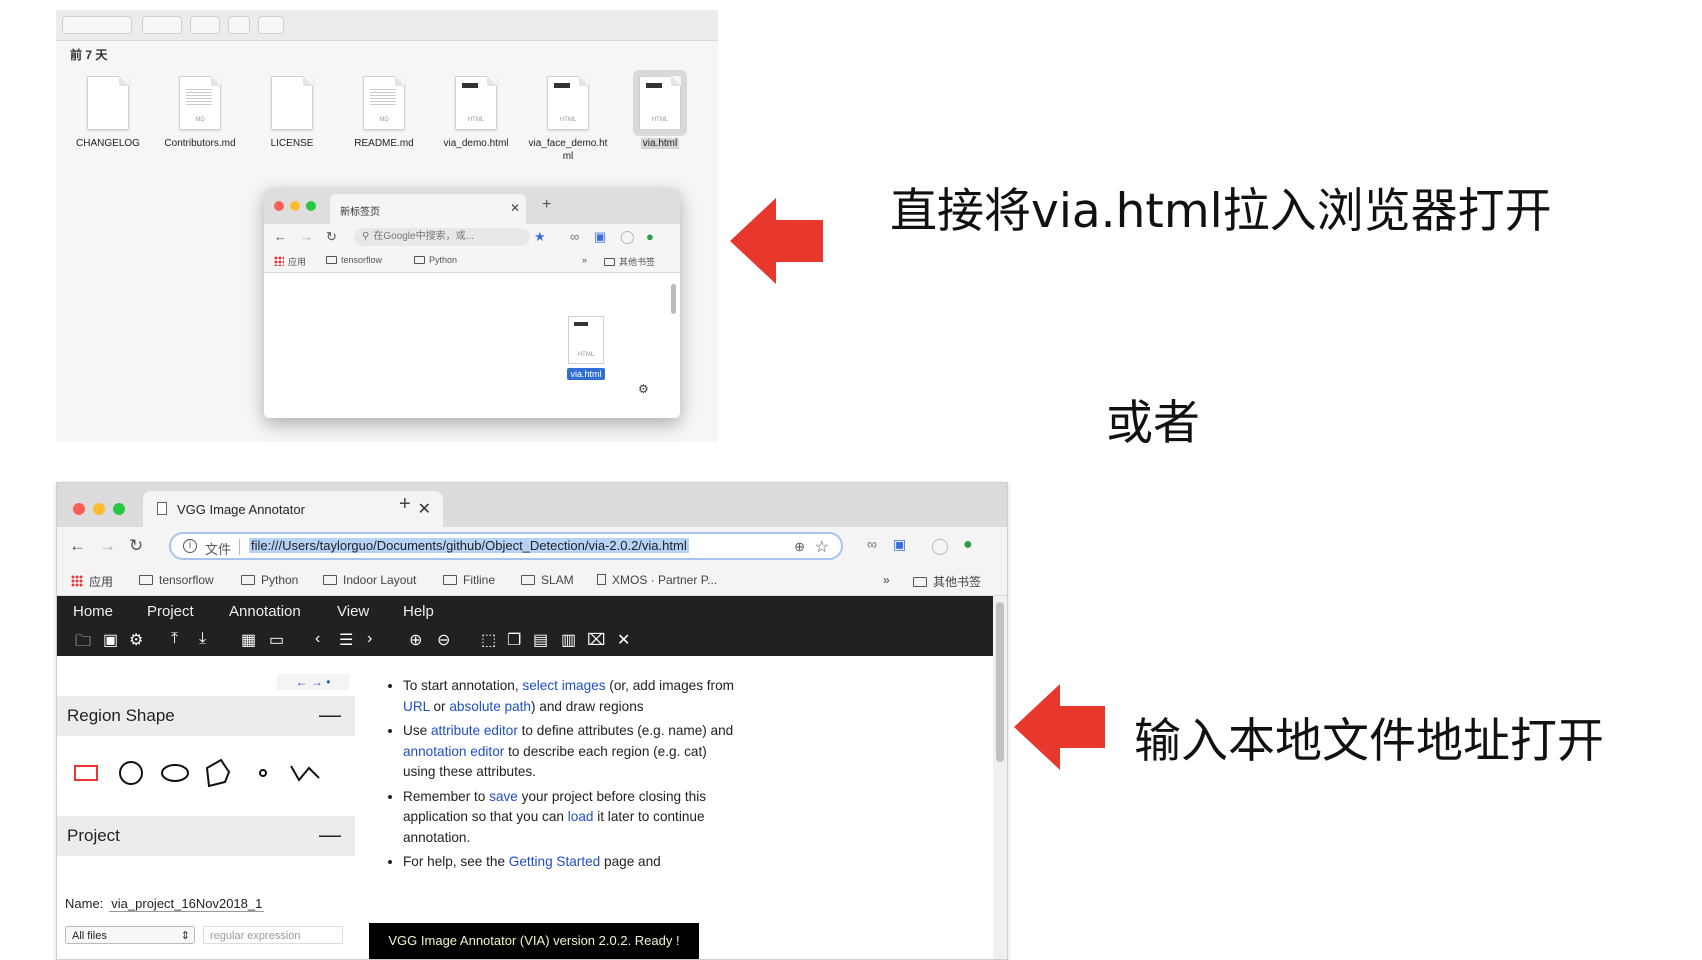 Image resolution: width=1702 pixels, height=960 pixels. I want to click on star-icon: ★, so click(540, 237).